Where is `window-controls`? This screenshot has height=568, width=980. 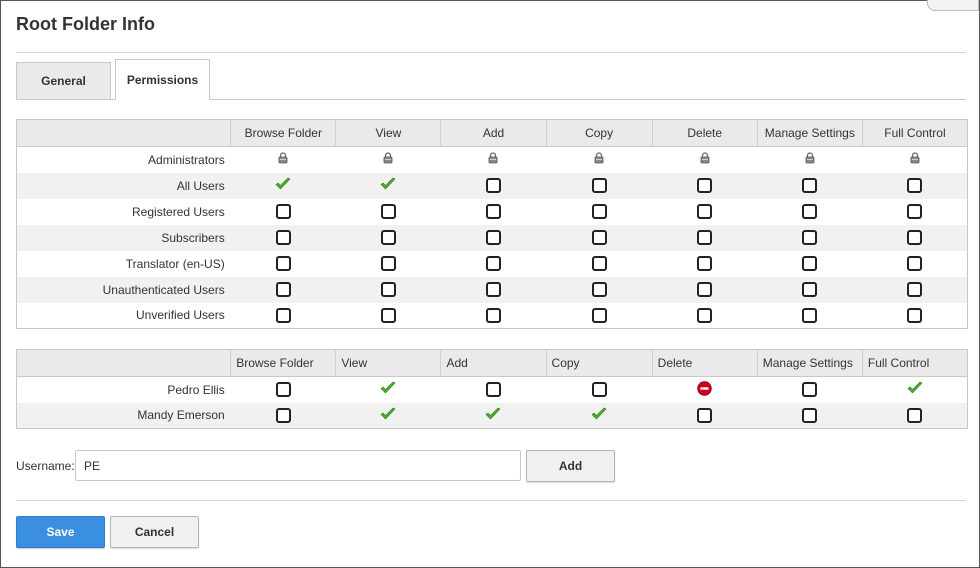
window-controls is located at coordinates (953, 5).